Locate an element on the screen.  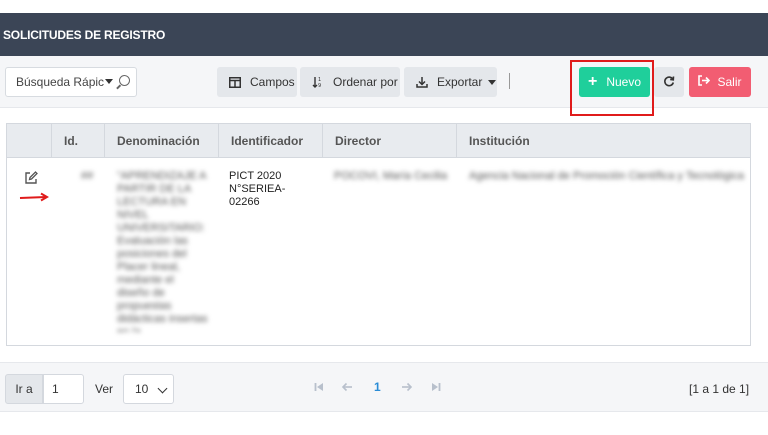
ir-a-input: 1 is located at coordinates (63, 389).